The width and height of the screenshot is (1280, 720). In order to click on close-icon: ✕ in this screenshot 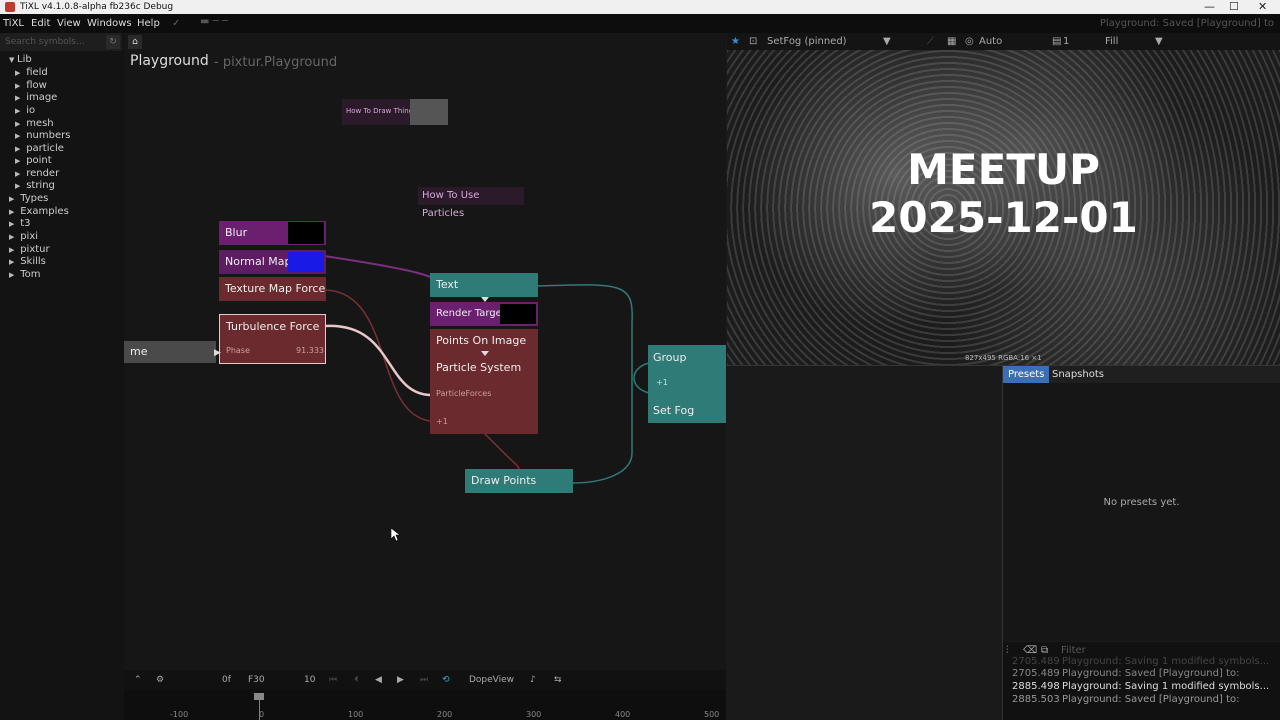, I will do `click(1262, 7)`.